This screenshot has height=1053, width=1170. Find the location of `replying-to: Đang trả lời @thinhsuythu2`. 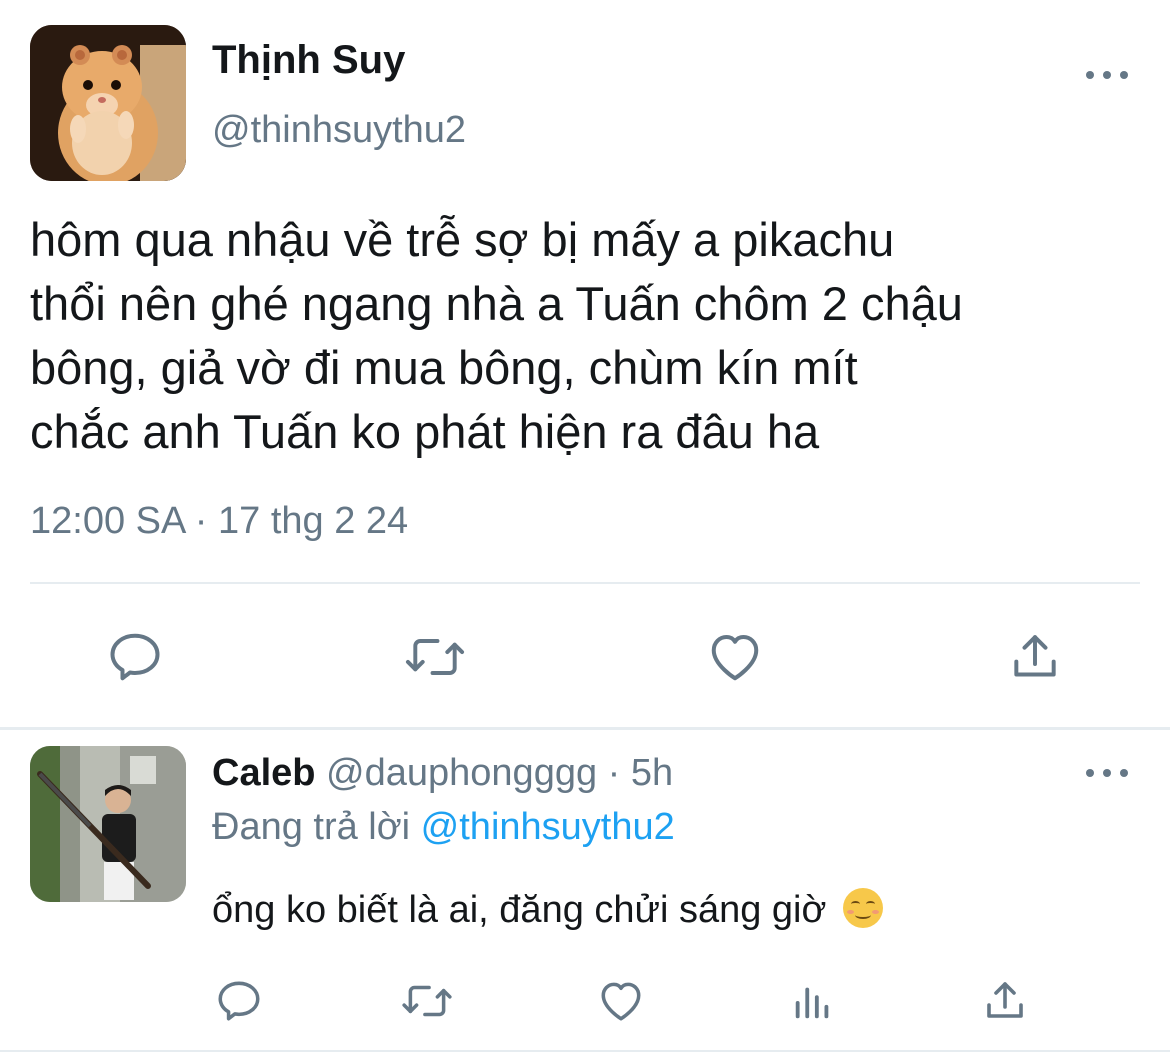

replying-to: Đang trả lời @thinhsuythu2 is located at coordinates (443, 827).